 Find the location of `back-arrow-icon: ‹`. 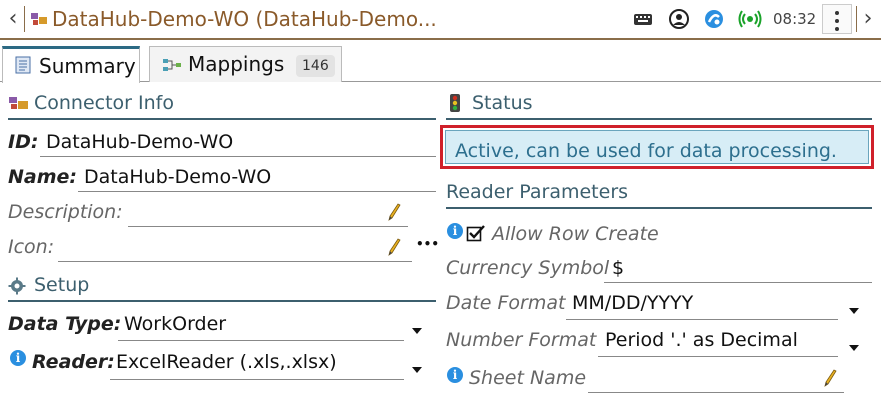

back-arrow-icon: ‹ is located at coordinates (13, 19).